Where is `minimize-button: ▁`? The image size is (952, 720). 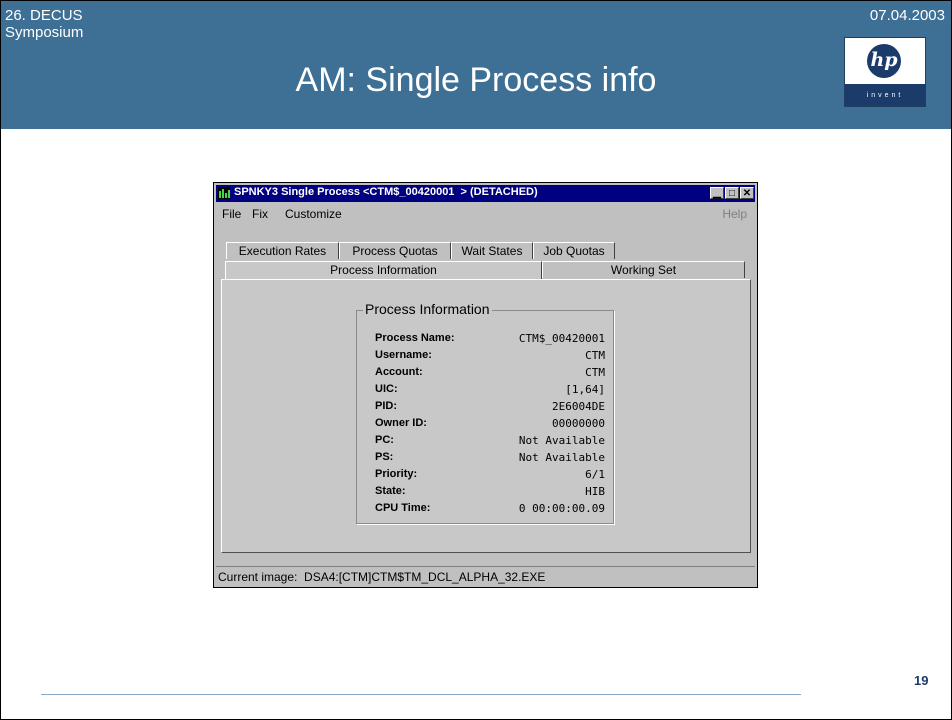
minimize-button: ▁ is located at coordinates (717, 193).